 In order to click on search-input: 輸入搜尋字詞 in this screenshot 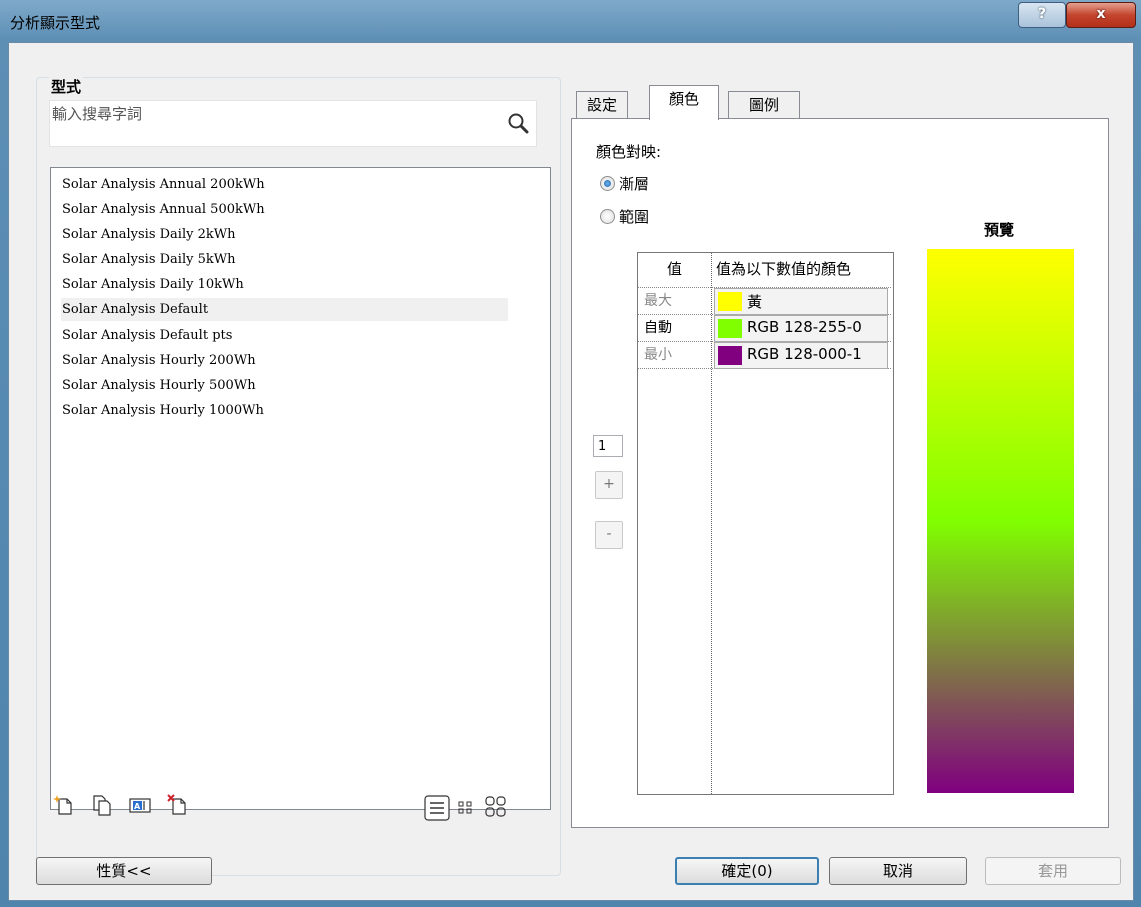, I will do `click(293, 123)`.